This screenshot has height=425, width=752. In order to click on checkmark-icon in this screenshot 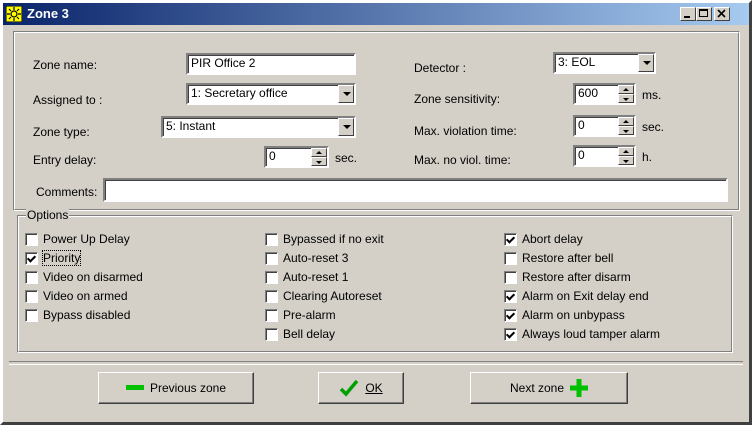, I will do `click(349, 388)`.